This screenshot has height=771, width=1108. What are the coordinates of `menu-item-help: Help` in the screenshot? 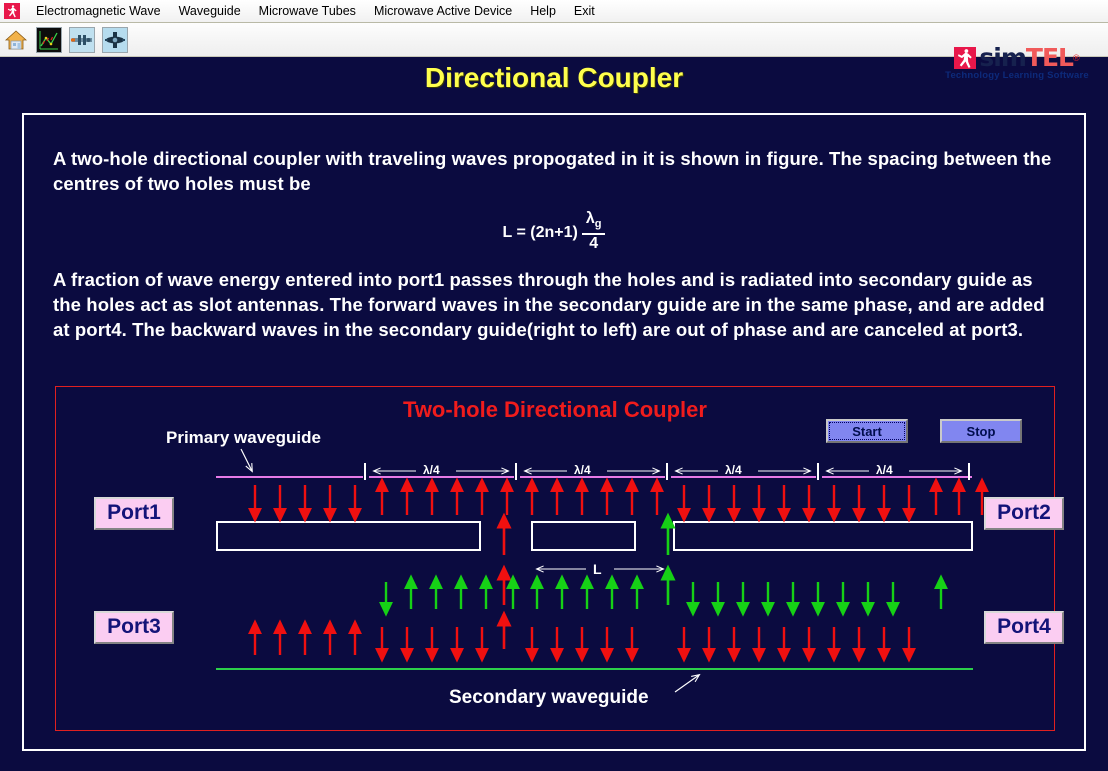 It's located at (543, 11).